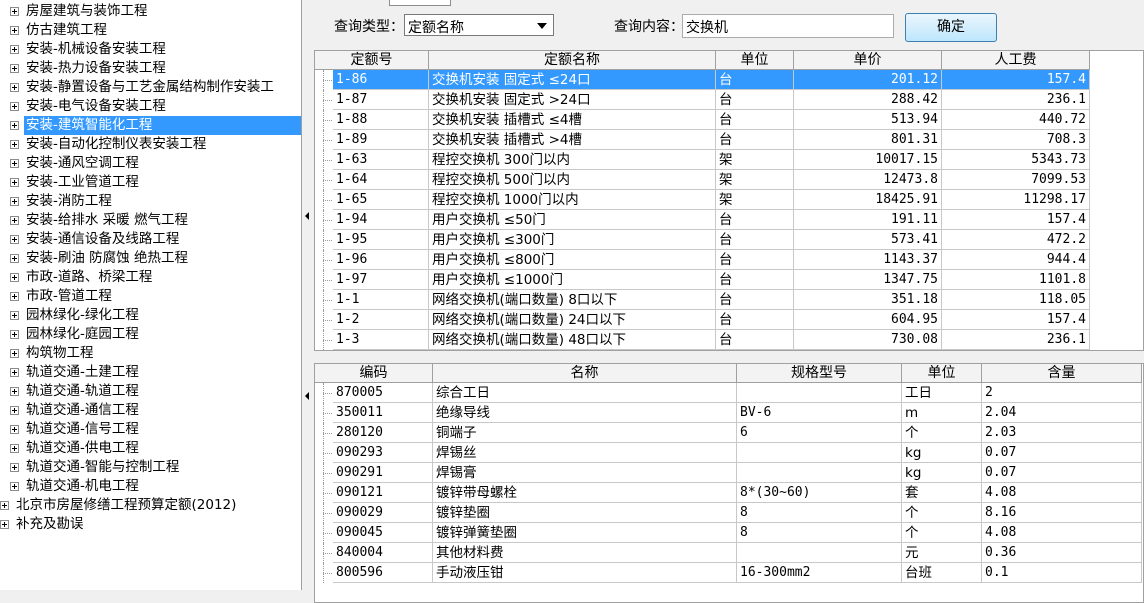 Image resolution: width=1144 pixels, height=603 pixels. What do you see at coordinates (702, 340) in the screenshot?
I see `table-row: 1-3 网络交换机(端口数量) 48口以下台 730.08 236.1` at bounding box center [702, 340].